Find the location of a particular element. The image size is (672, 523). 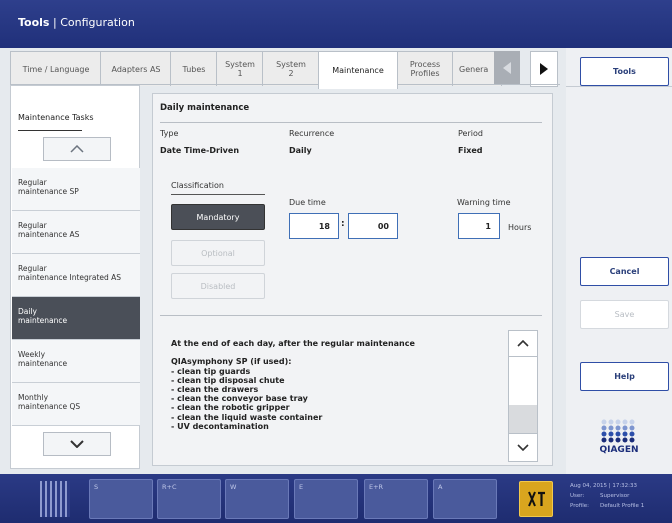

tab-time-language: Time / Language is located at coordinates (56, 68).